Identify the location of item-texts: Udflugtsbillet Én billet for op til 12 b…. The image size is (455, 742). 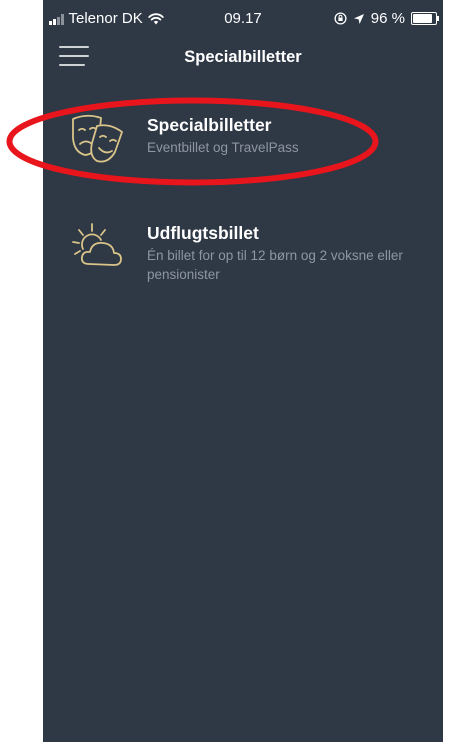
(288, 253).